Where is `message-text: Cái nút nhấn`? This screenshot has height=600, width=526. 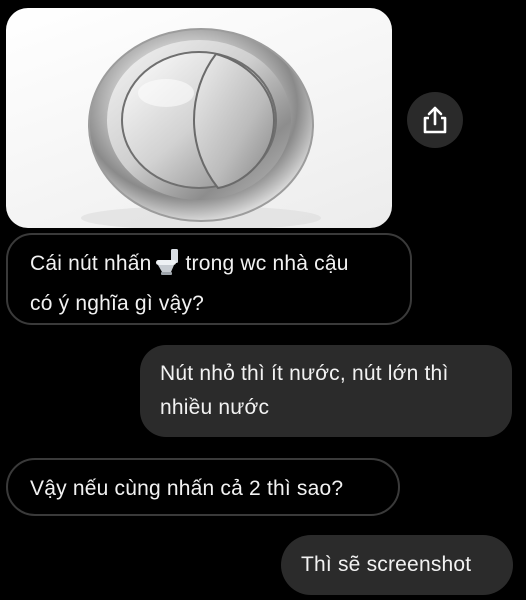 message-text: Cái nút nhấn is located at coordinates (91, 263).